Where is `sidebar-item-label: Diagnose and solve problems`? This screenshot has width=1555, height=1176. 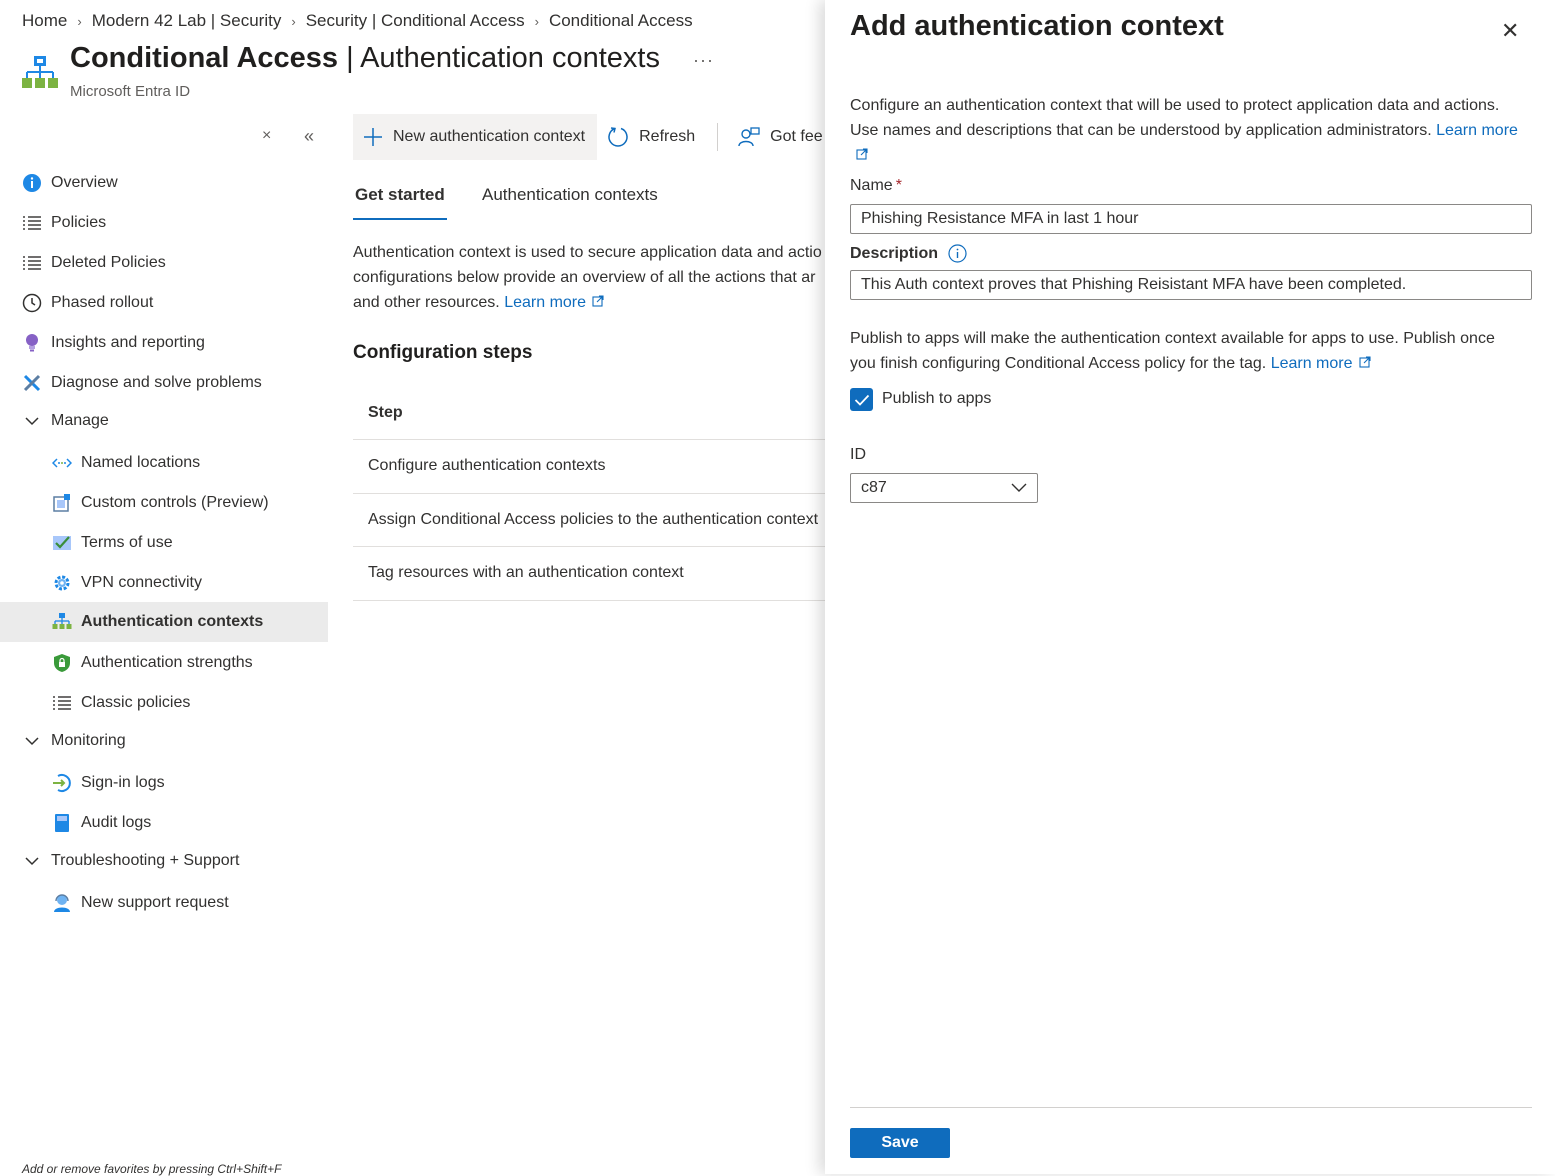
sidebar-item-label: Diagnose and solve problems is located at coordinates (156, 382).